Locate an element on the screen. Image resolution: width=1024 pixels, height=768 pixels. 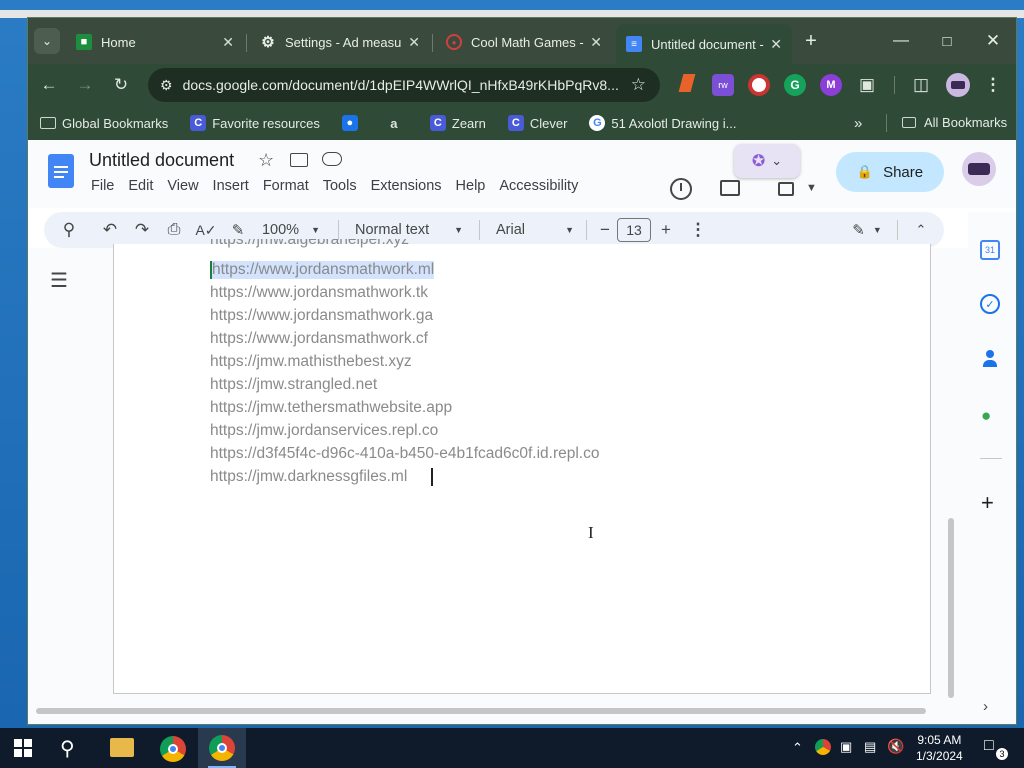
undo-icon: ↶ is located at coordinates (110, 230).